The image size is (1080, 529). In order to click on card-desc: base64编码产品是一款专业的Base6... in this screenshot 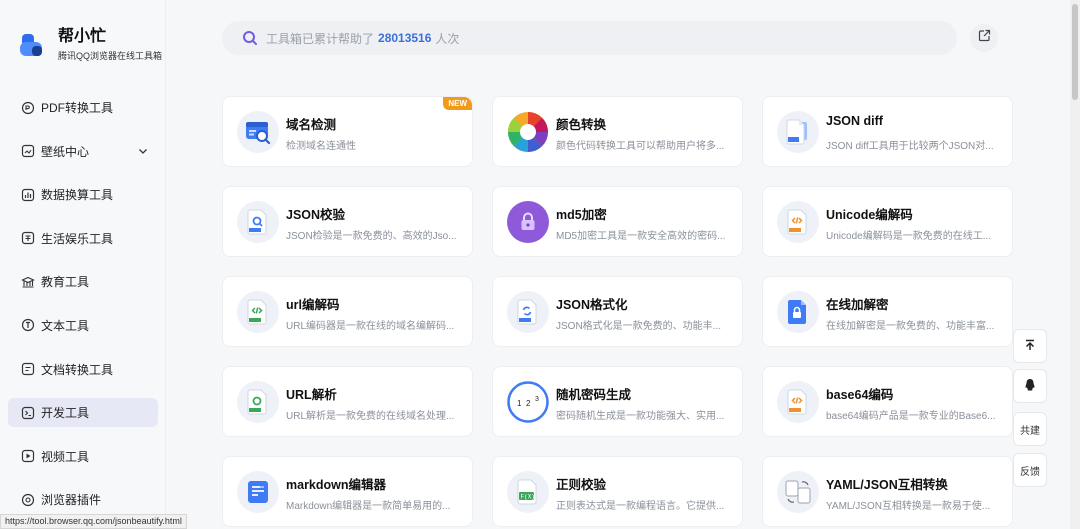, I will do `click(911, 416)`.